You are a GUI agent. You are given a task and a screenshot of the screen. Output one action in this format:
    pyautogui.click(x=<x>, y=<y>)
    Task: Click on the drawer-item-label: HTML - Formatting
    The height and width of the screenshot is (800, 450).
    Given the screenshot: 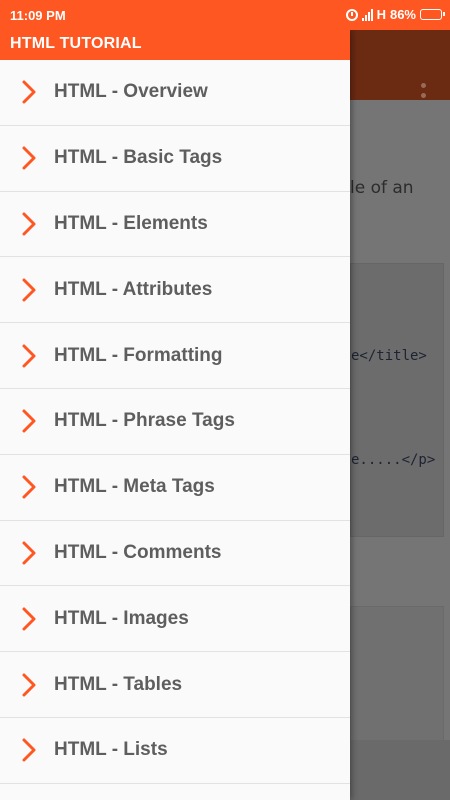 What is the action you would take?
    pyautogui.click(x=138, y=355)
    